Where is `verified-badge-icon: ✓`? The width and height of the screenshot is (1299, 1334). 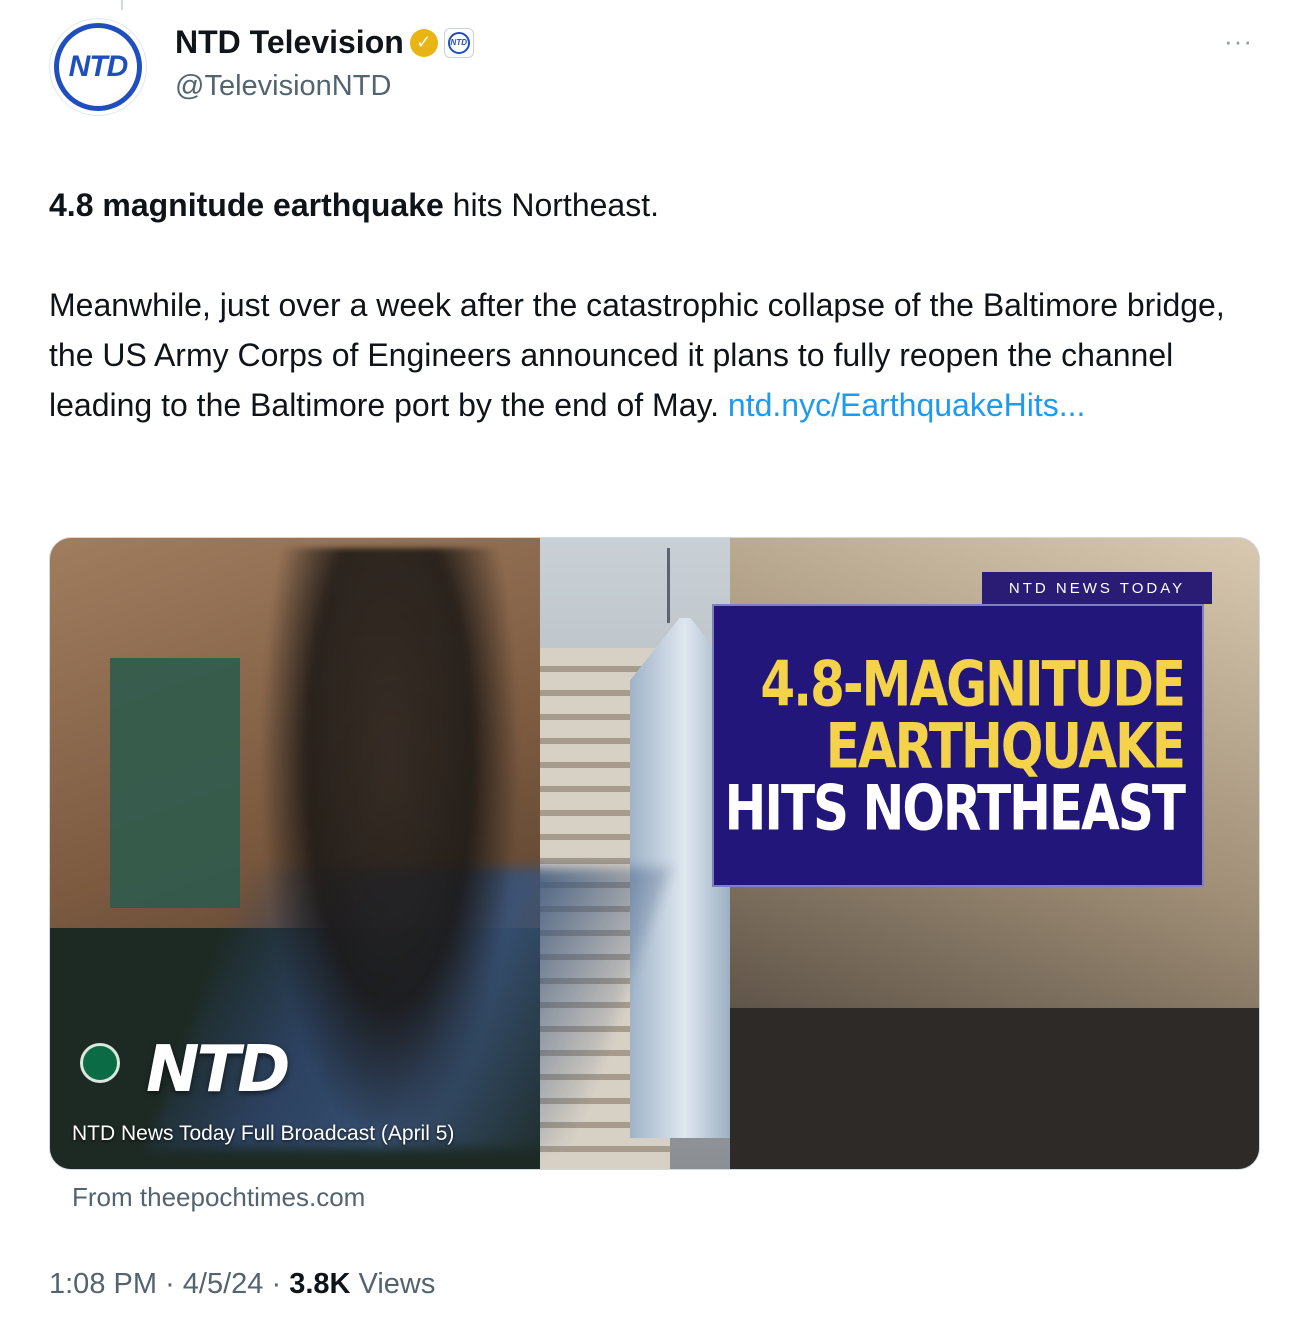 verified-badge-icon: ✓ is located at coordinates (423, 42).